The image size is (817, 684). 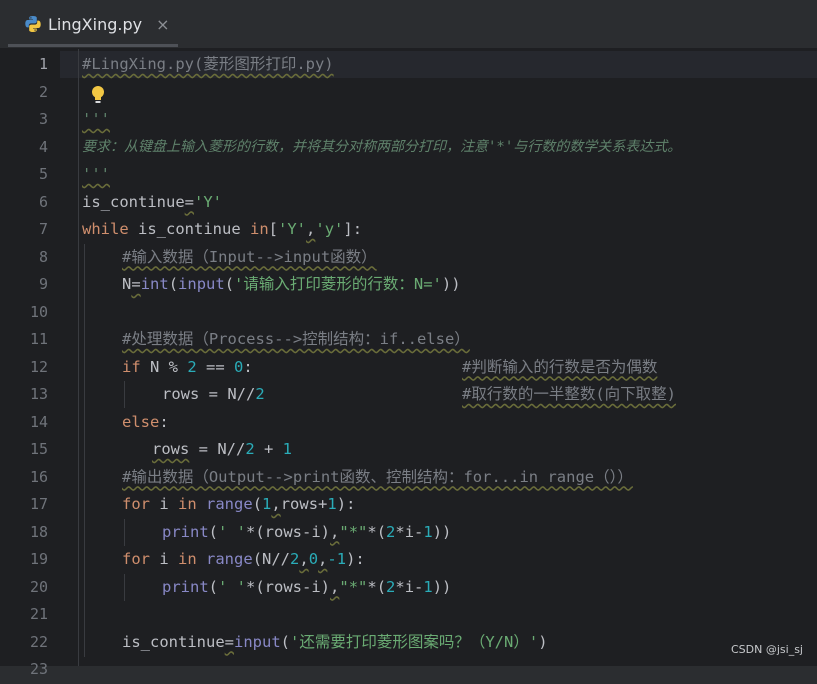 I want to click on line-number: 2, so click(x=43, y=91).